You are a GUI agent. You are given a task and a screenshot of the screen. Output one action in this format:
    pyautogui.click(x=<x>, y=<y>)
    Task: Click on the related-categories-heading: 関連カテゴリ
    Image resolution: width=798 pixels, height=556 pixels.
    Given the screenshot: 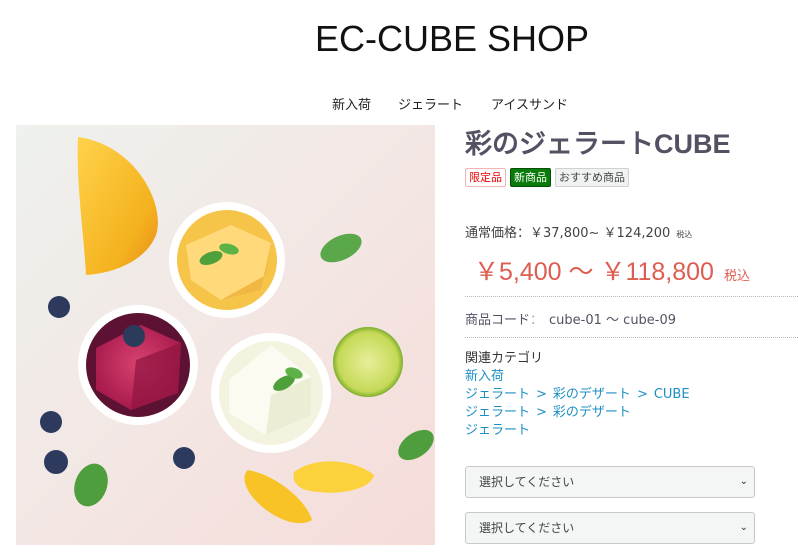 What is the action you would take?
    pyautogui.click(x=504, y=358)
    